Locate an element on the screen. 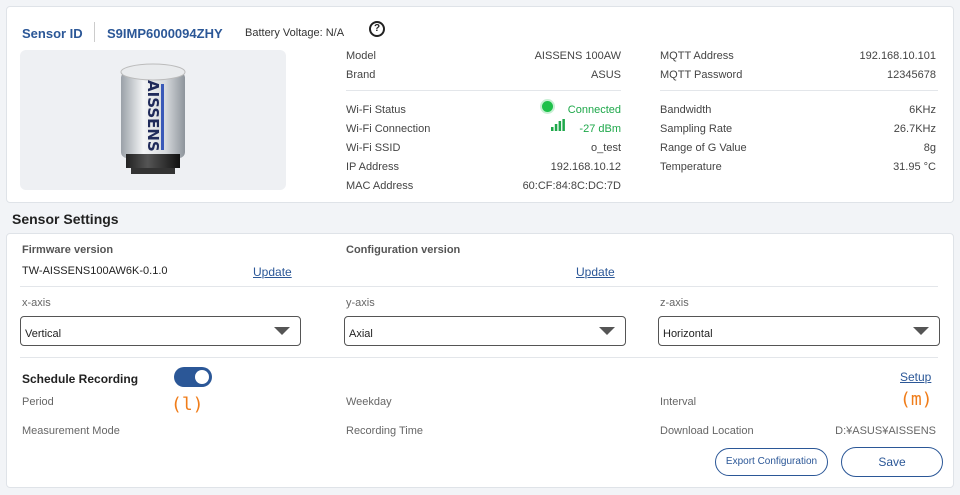 The width and height of the screenshot is (960, 495). info-divider-right is located at coordinates (799, 90).